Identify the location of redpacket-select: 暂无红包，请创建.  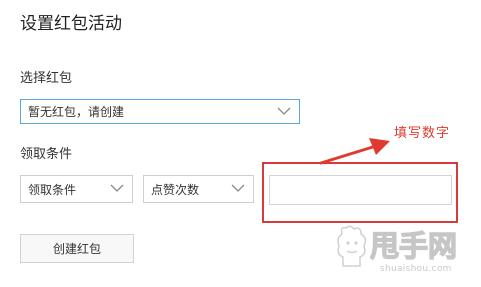
(160, 111).